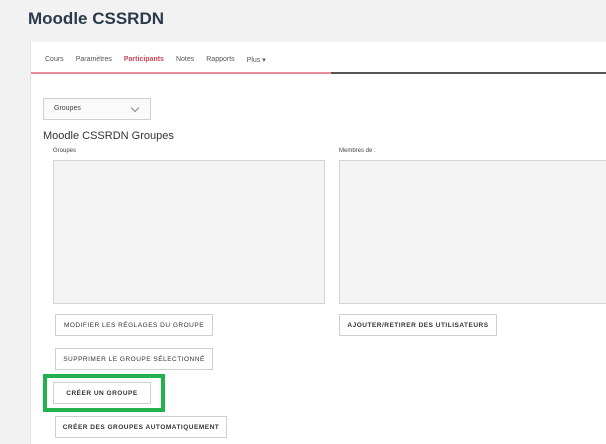 The height and width of the screenshot is (444, 606). Describe the element at coordinates (94, 60) in the screenshot. I see `tab-parametres: Paramètres` at that location.